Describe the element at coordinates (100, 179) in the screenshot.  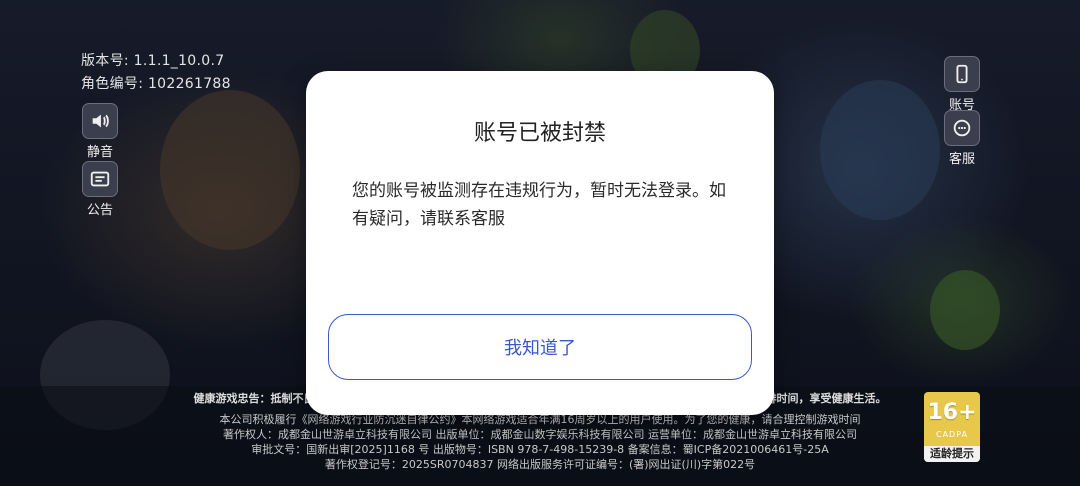
I see `announcement-icon` at that location.